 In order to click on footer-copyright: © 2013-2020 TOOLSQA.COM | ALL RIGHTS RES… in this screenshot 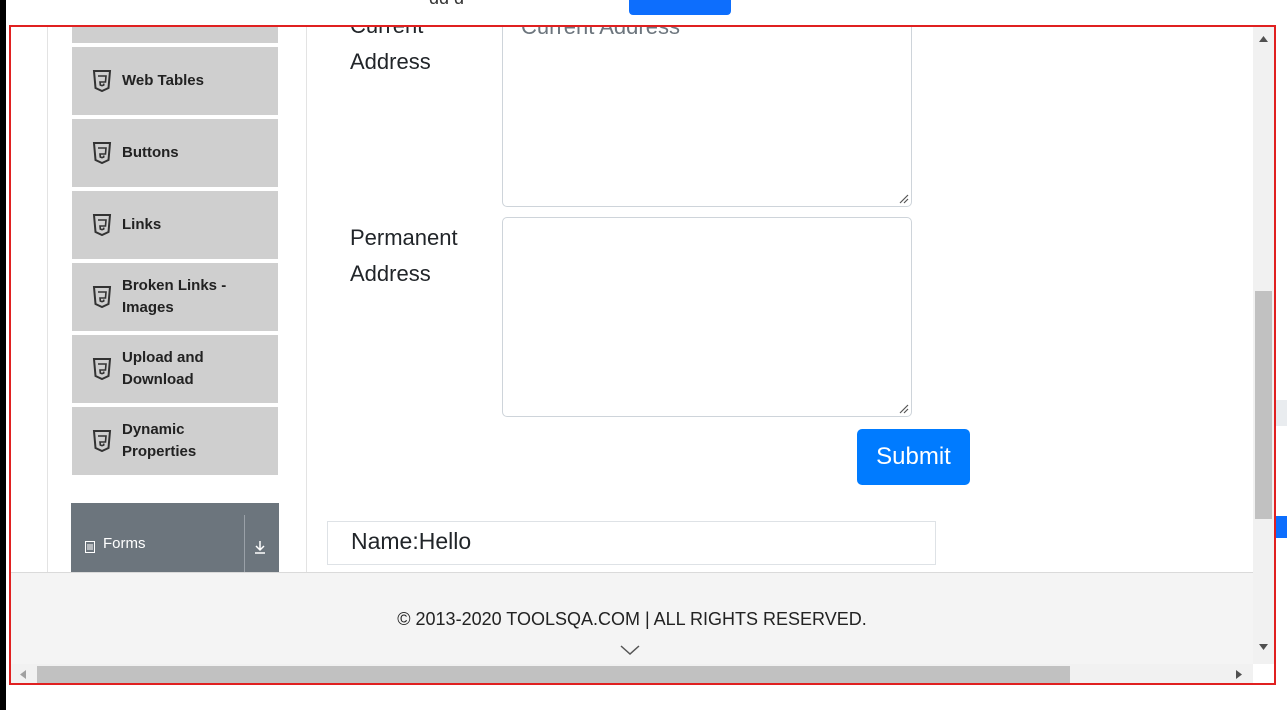, I will do `click(632, 619)`.